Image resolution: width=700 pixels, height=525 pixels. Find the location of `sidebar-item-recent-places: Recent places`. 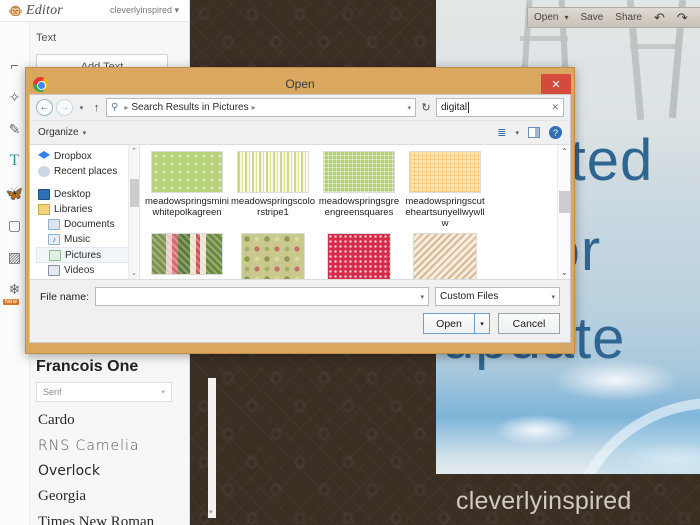

sidebar-item-recent-places: Recent places is located at coordinates (87, 171).